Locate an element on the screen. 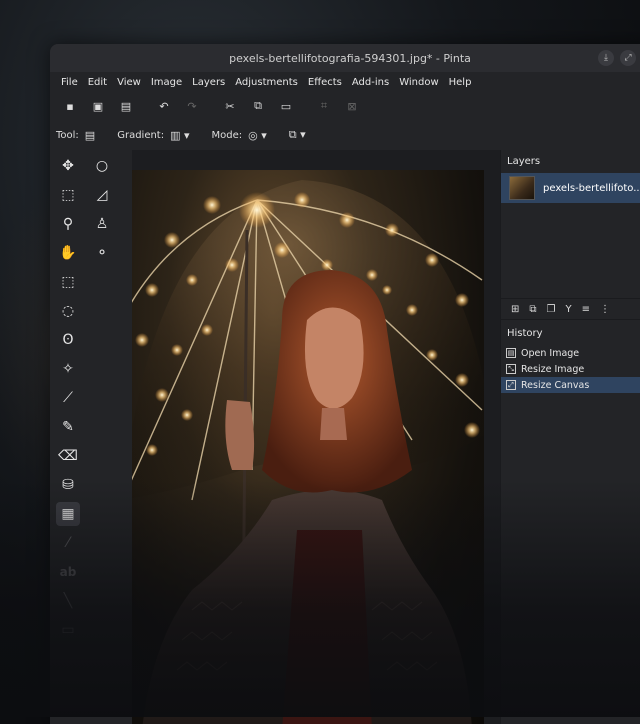  history-item-label: Resize Canvas is located at coordinates (555, 385).